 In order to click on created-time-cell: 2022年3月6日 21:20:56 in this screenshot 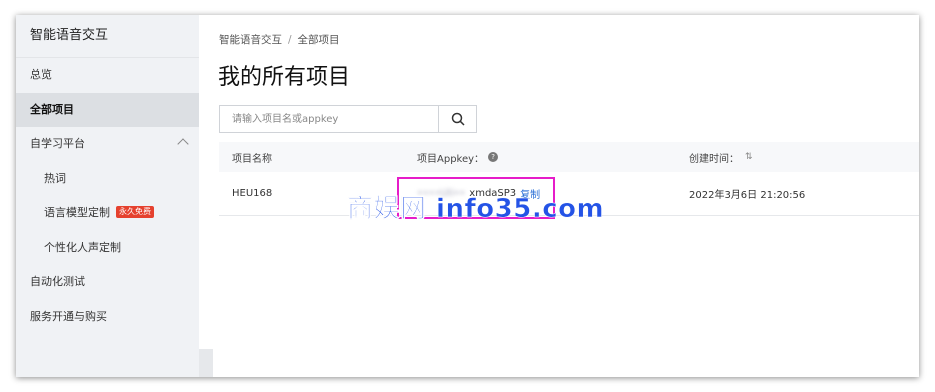, I will do `click(747, 195)`.